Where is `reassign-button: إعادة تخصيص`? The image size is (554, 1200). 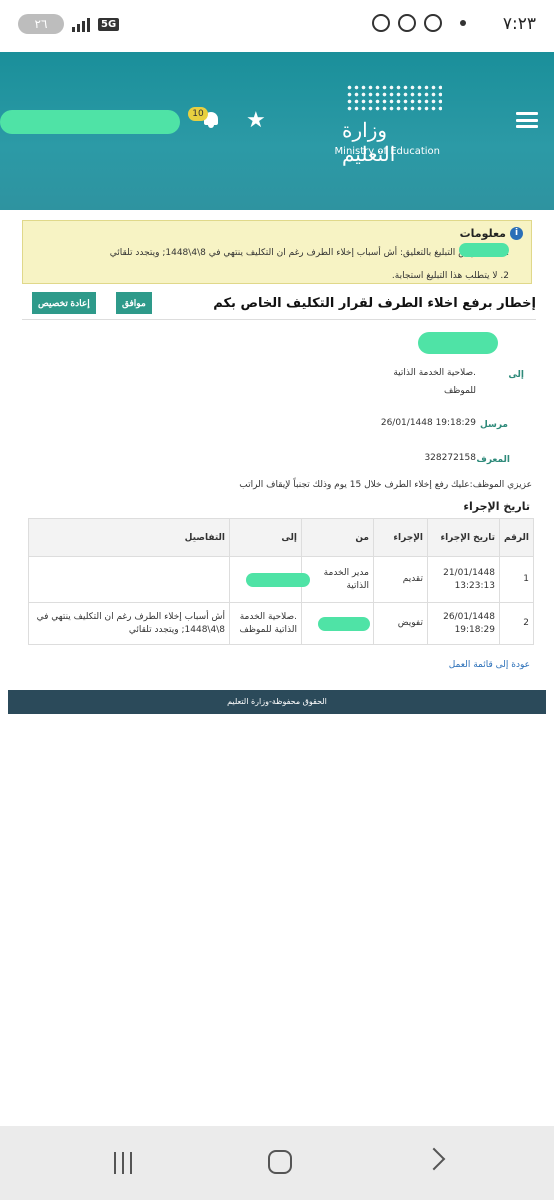
reassign-button: إعادة تخصيص is located at coordinates (64, 303).